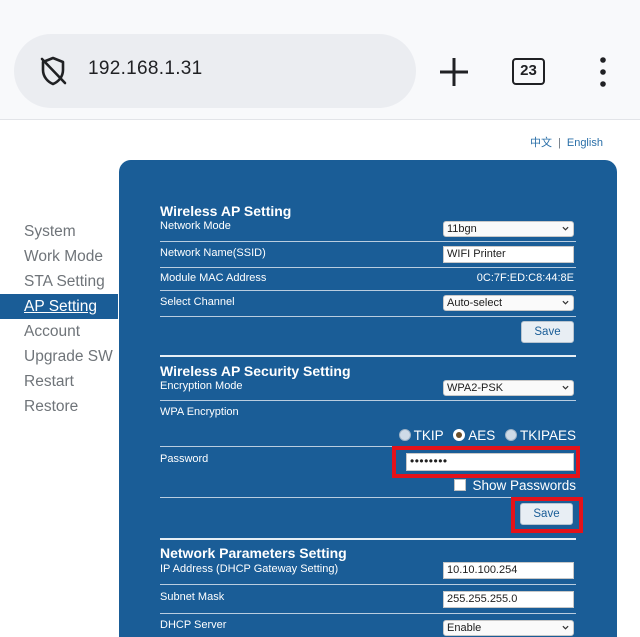 This screenshot has width=640, height=637. Describe the element at coordinates (486, 462) in the screenshot. I see `password-highlight-box` at that location.